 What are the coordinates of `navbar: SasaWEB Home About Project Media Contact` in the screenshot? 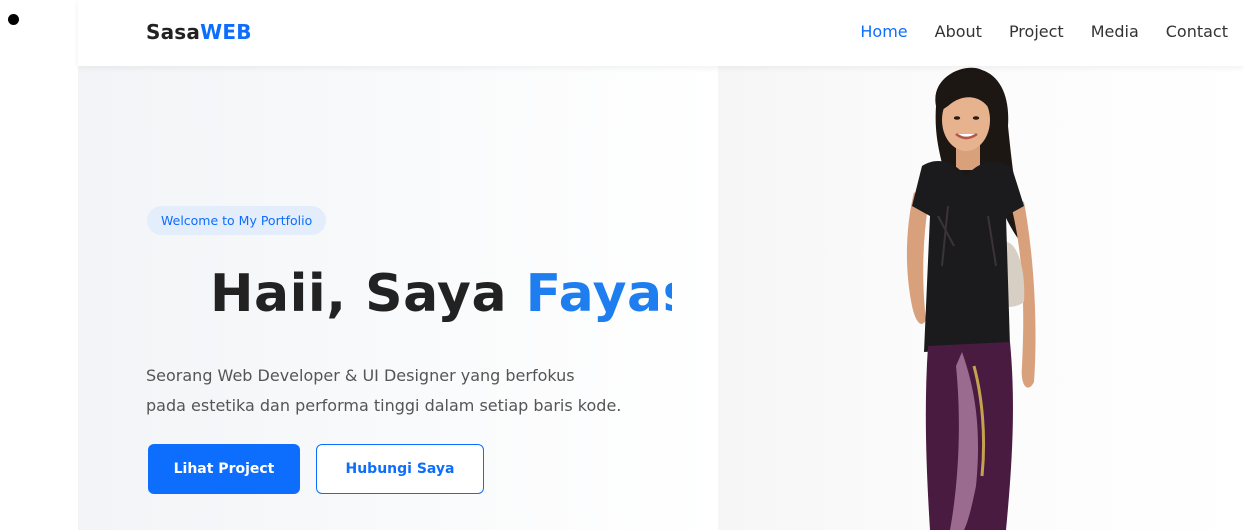 It's located at (661, 33).